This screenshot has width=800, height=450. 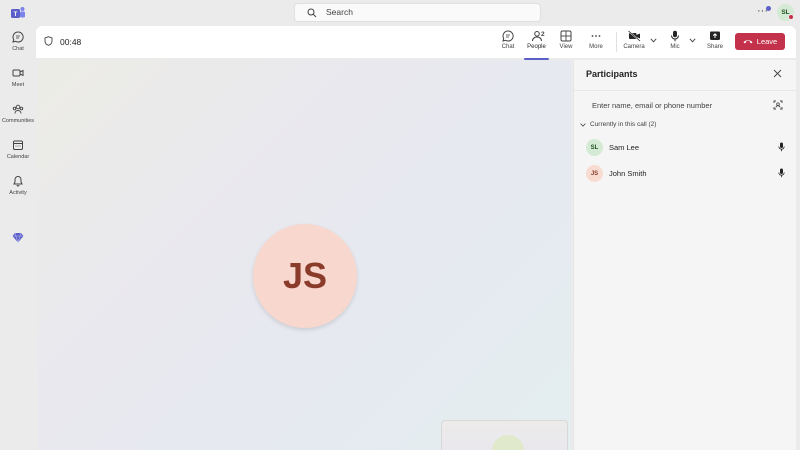 I want to click on video-icon, so click(x=18, y=73).